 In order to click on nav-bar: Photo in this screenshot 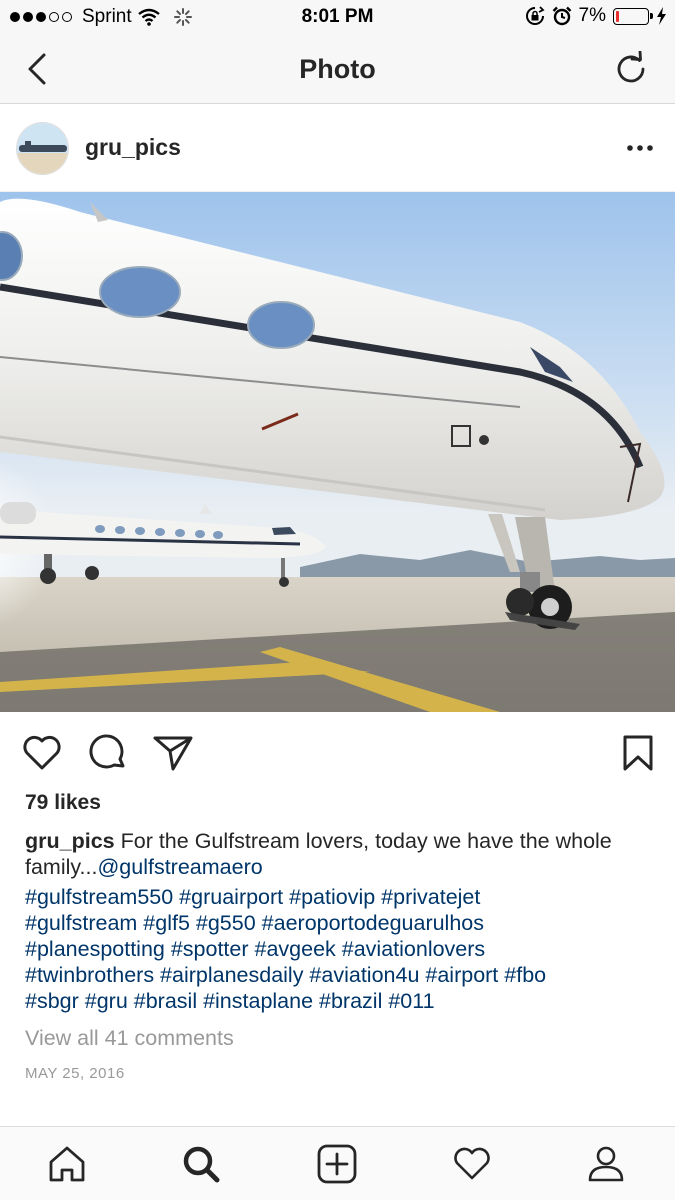, I will do `click(337, 69)`.